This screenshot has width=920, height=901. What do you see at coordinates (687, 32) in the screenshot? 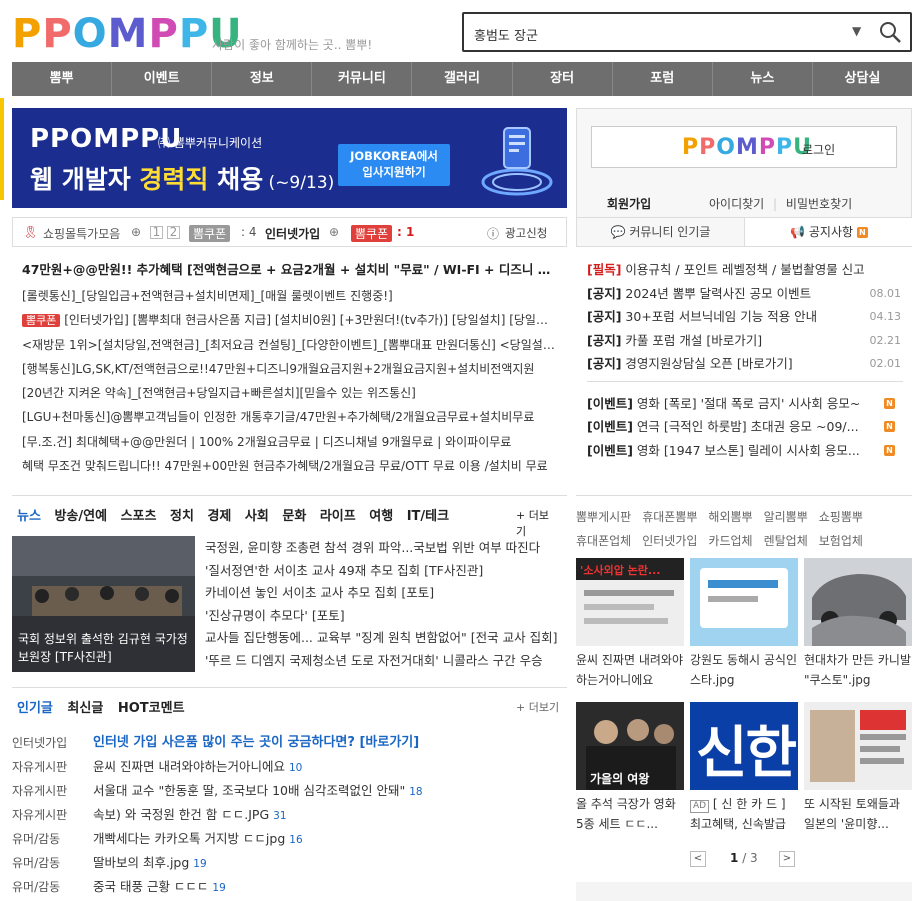
I see `search-box: 홍범도 장군 ▼` at bounding box center [687, 32].